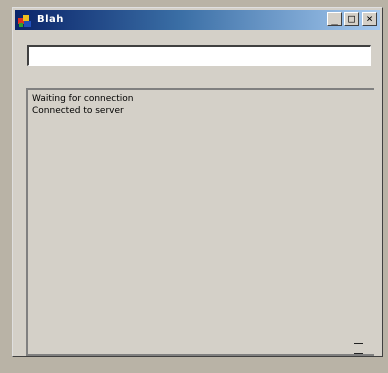 Image resolution: width=388 pixels, height=373 pixels. Describe the element at coordinates (78, 111) in the screenshot. I see `log-line: Connected to server` at that location.